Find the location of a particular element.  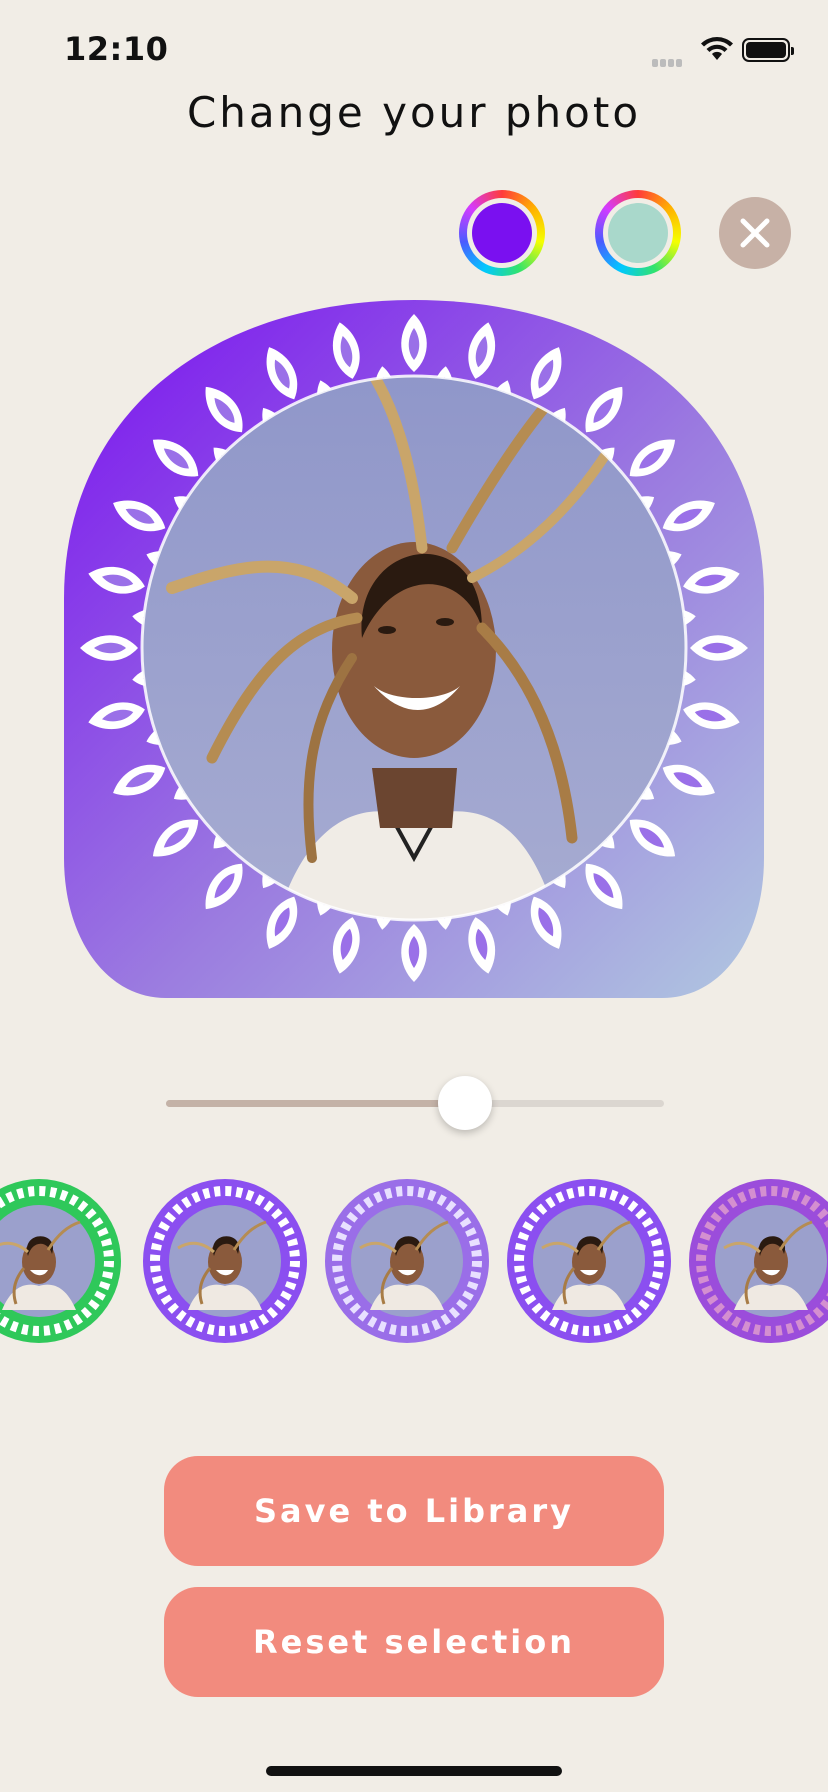

status-bar: 12:10 is located at coordinates (414, 50).